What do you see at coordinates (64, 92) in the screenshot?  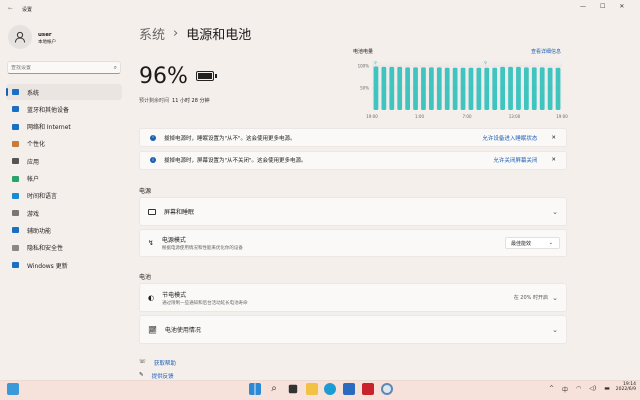 I see `sidebar-item-0: 系统` at bounding box center [64, 92].